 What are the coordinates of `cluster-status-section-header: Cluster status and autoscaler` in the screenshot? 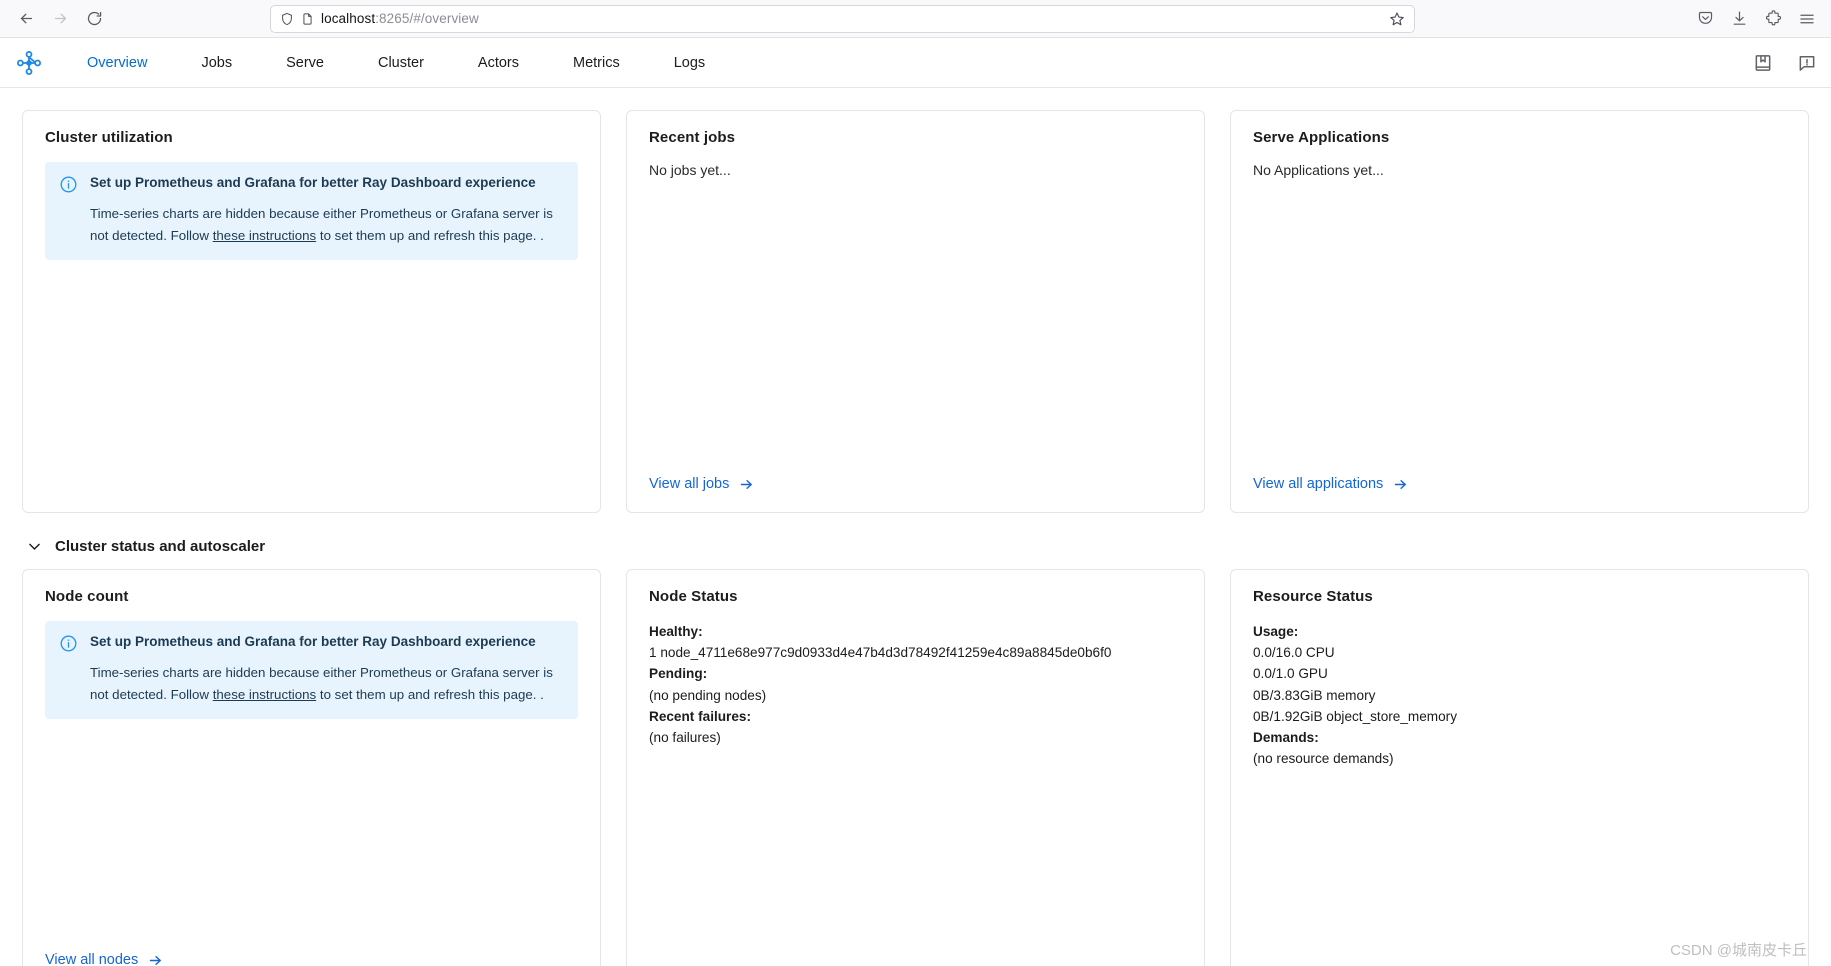 It's located at (917, 546).